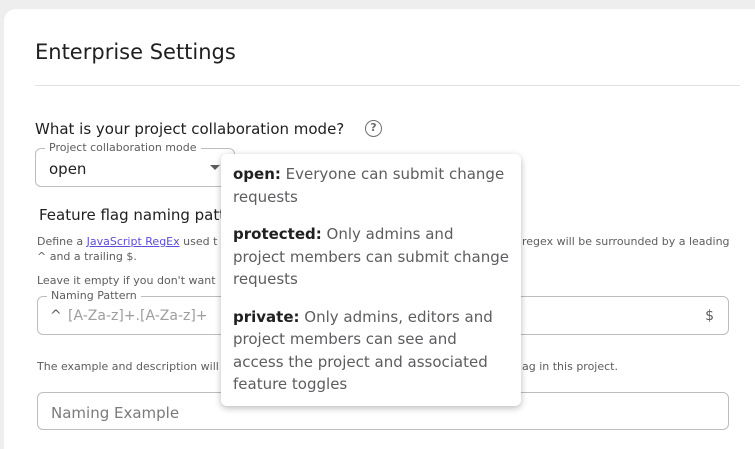 The image size is (755, 449). I want to click on example-description-right: ag in this project., so click(570, 366).